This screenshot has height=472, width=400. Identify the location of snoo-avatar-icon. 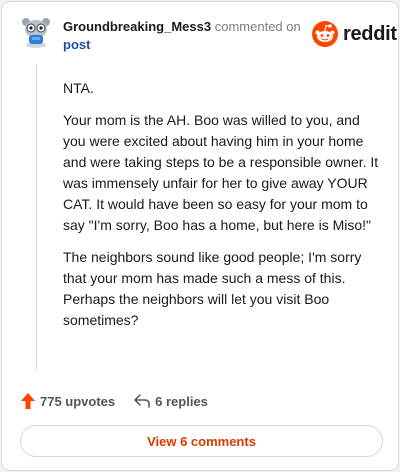
(36, 33).